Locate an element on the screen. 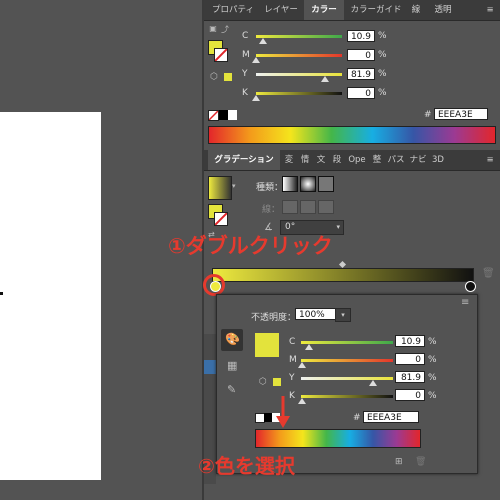 This screenshot has height=500, width=500. layer-selected-row is located at coordinates (210, 367).